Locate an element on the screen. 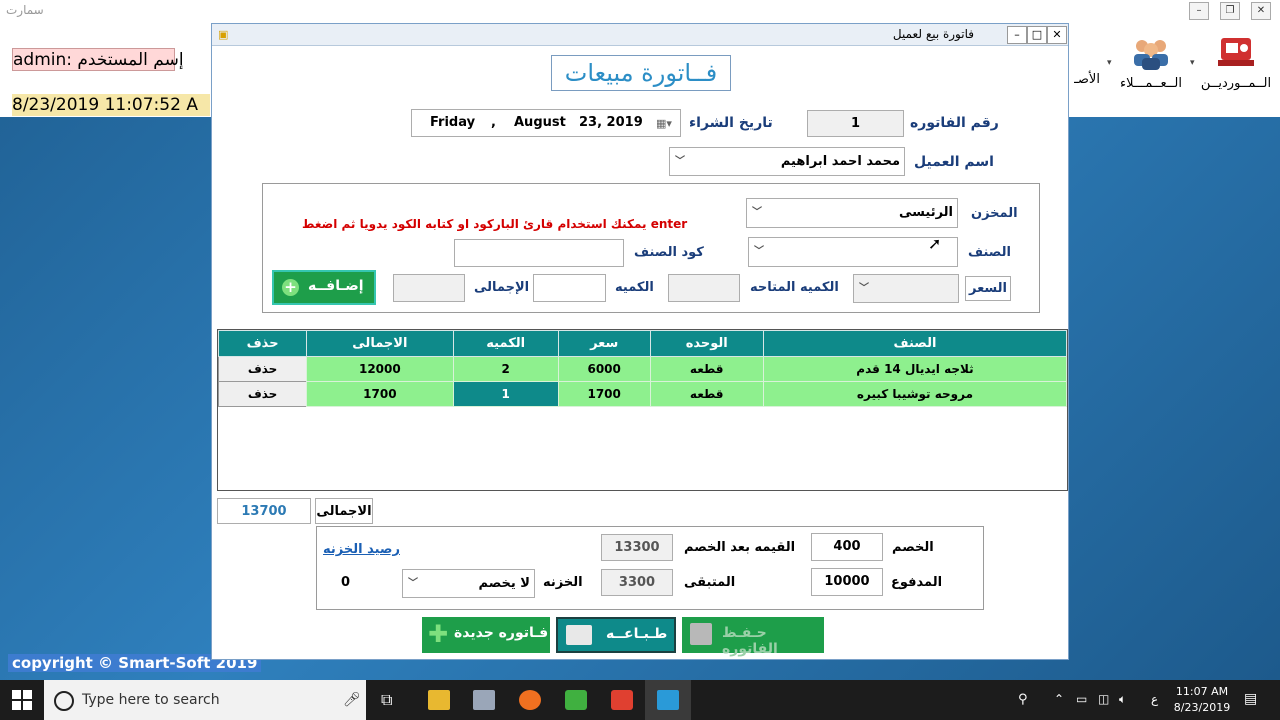  treasury-balance-link: رصيد الخزنه is located at coordinates (361, 549).